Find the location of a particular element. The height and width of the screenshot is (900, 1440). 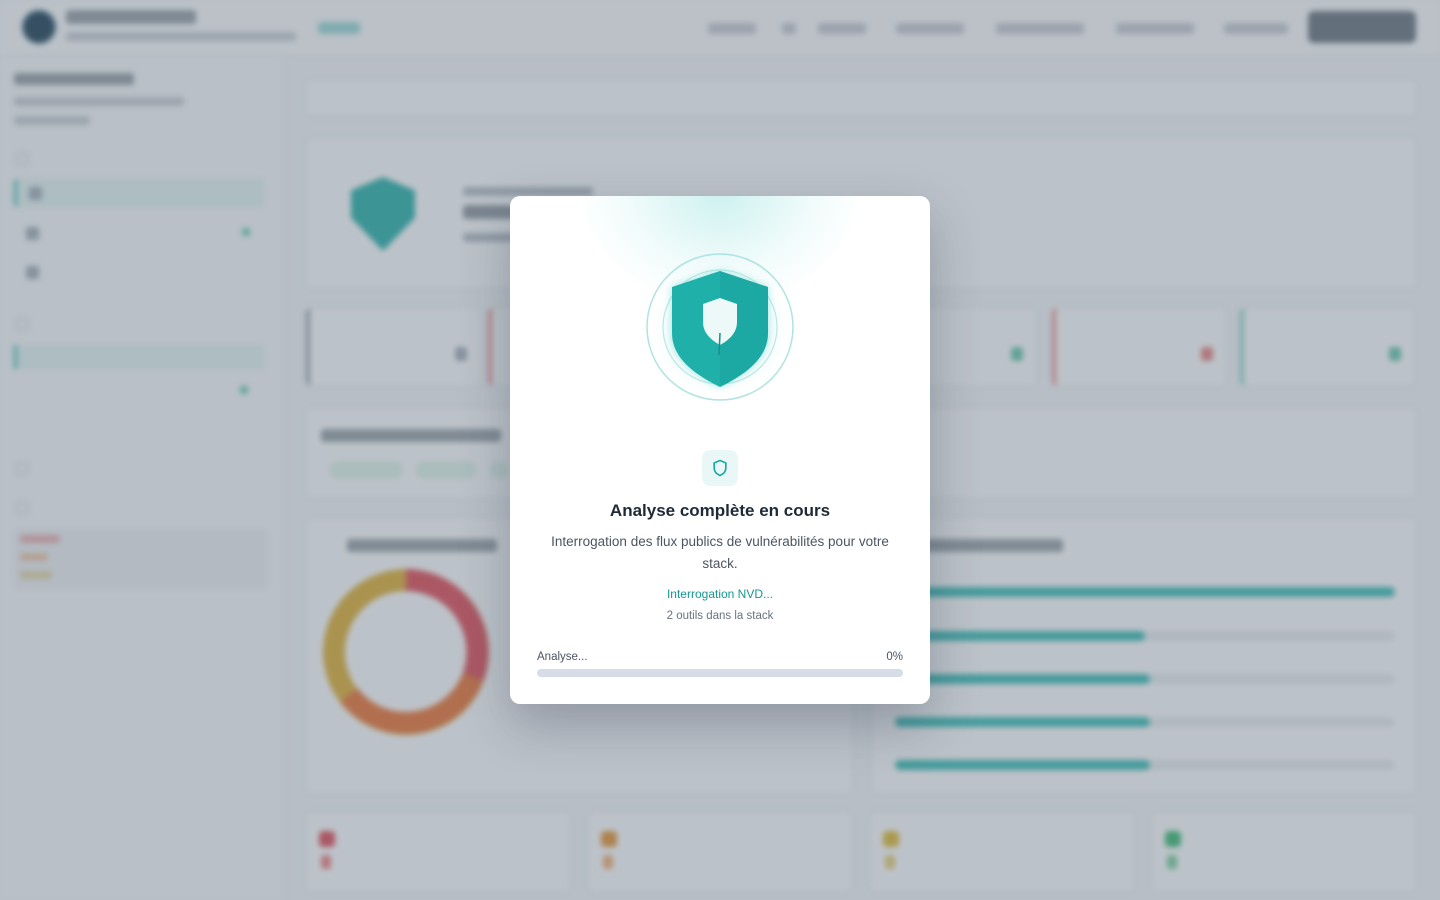

shield-outline-icon is located at coordinates (720, 468).